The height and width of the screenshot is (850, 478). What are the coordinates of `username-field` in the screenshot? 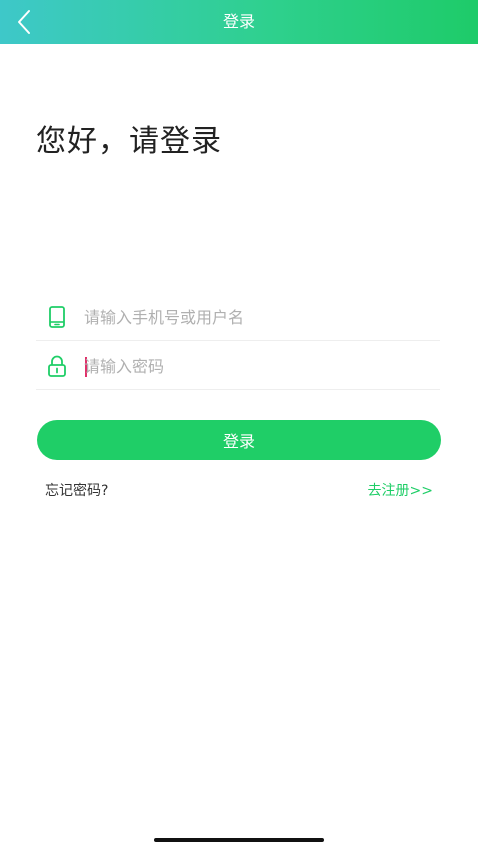 It's located at (238, 316).